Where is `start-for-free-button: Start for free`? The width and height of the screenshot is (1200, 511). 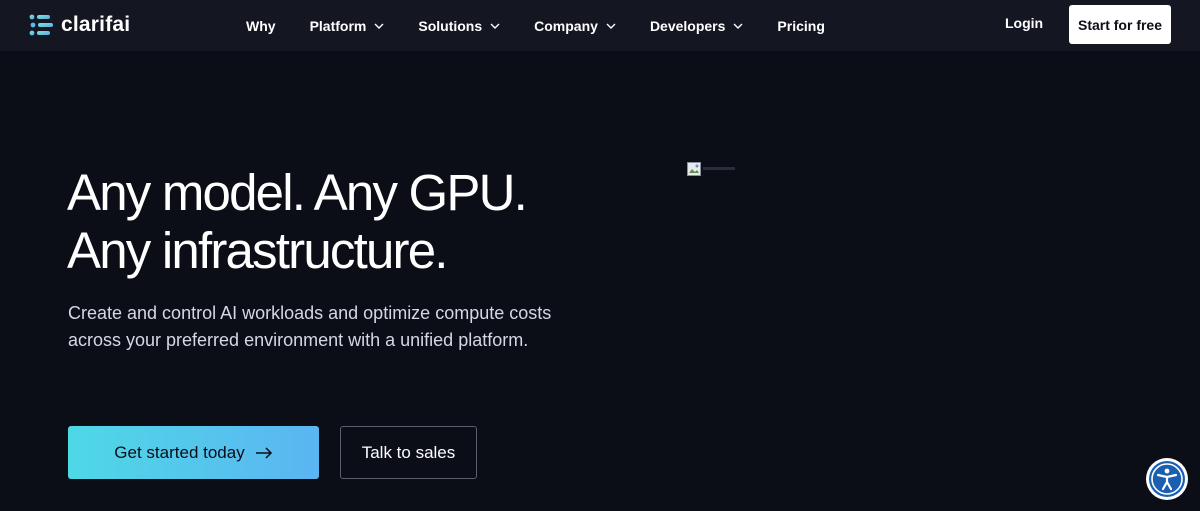 start-for-free-button: Start for free is located at coordinates (1120, 24).